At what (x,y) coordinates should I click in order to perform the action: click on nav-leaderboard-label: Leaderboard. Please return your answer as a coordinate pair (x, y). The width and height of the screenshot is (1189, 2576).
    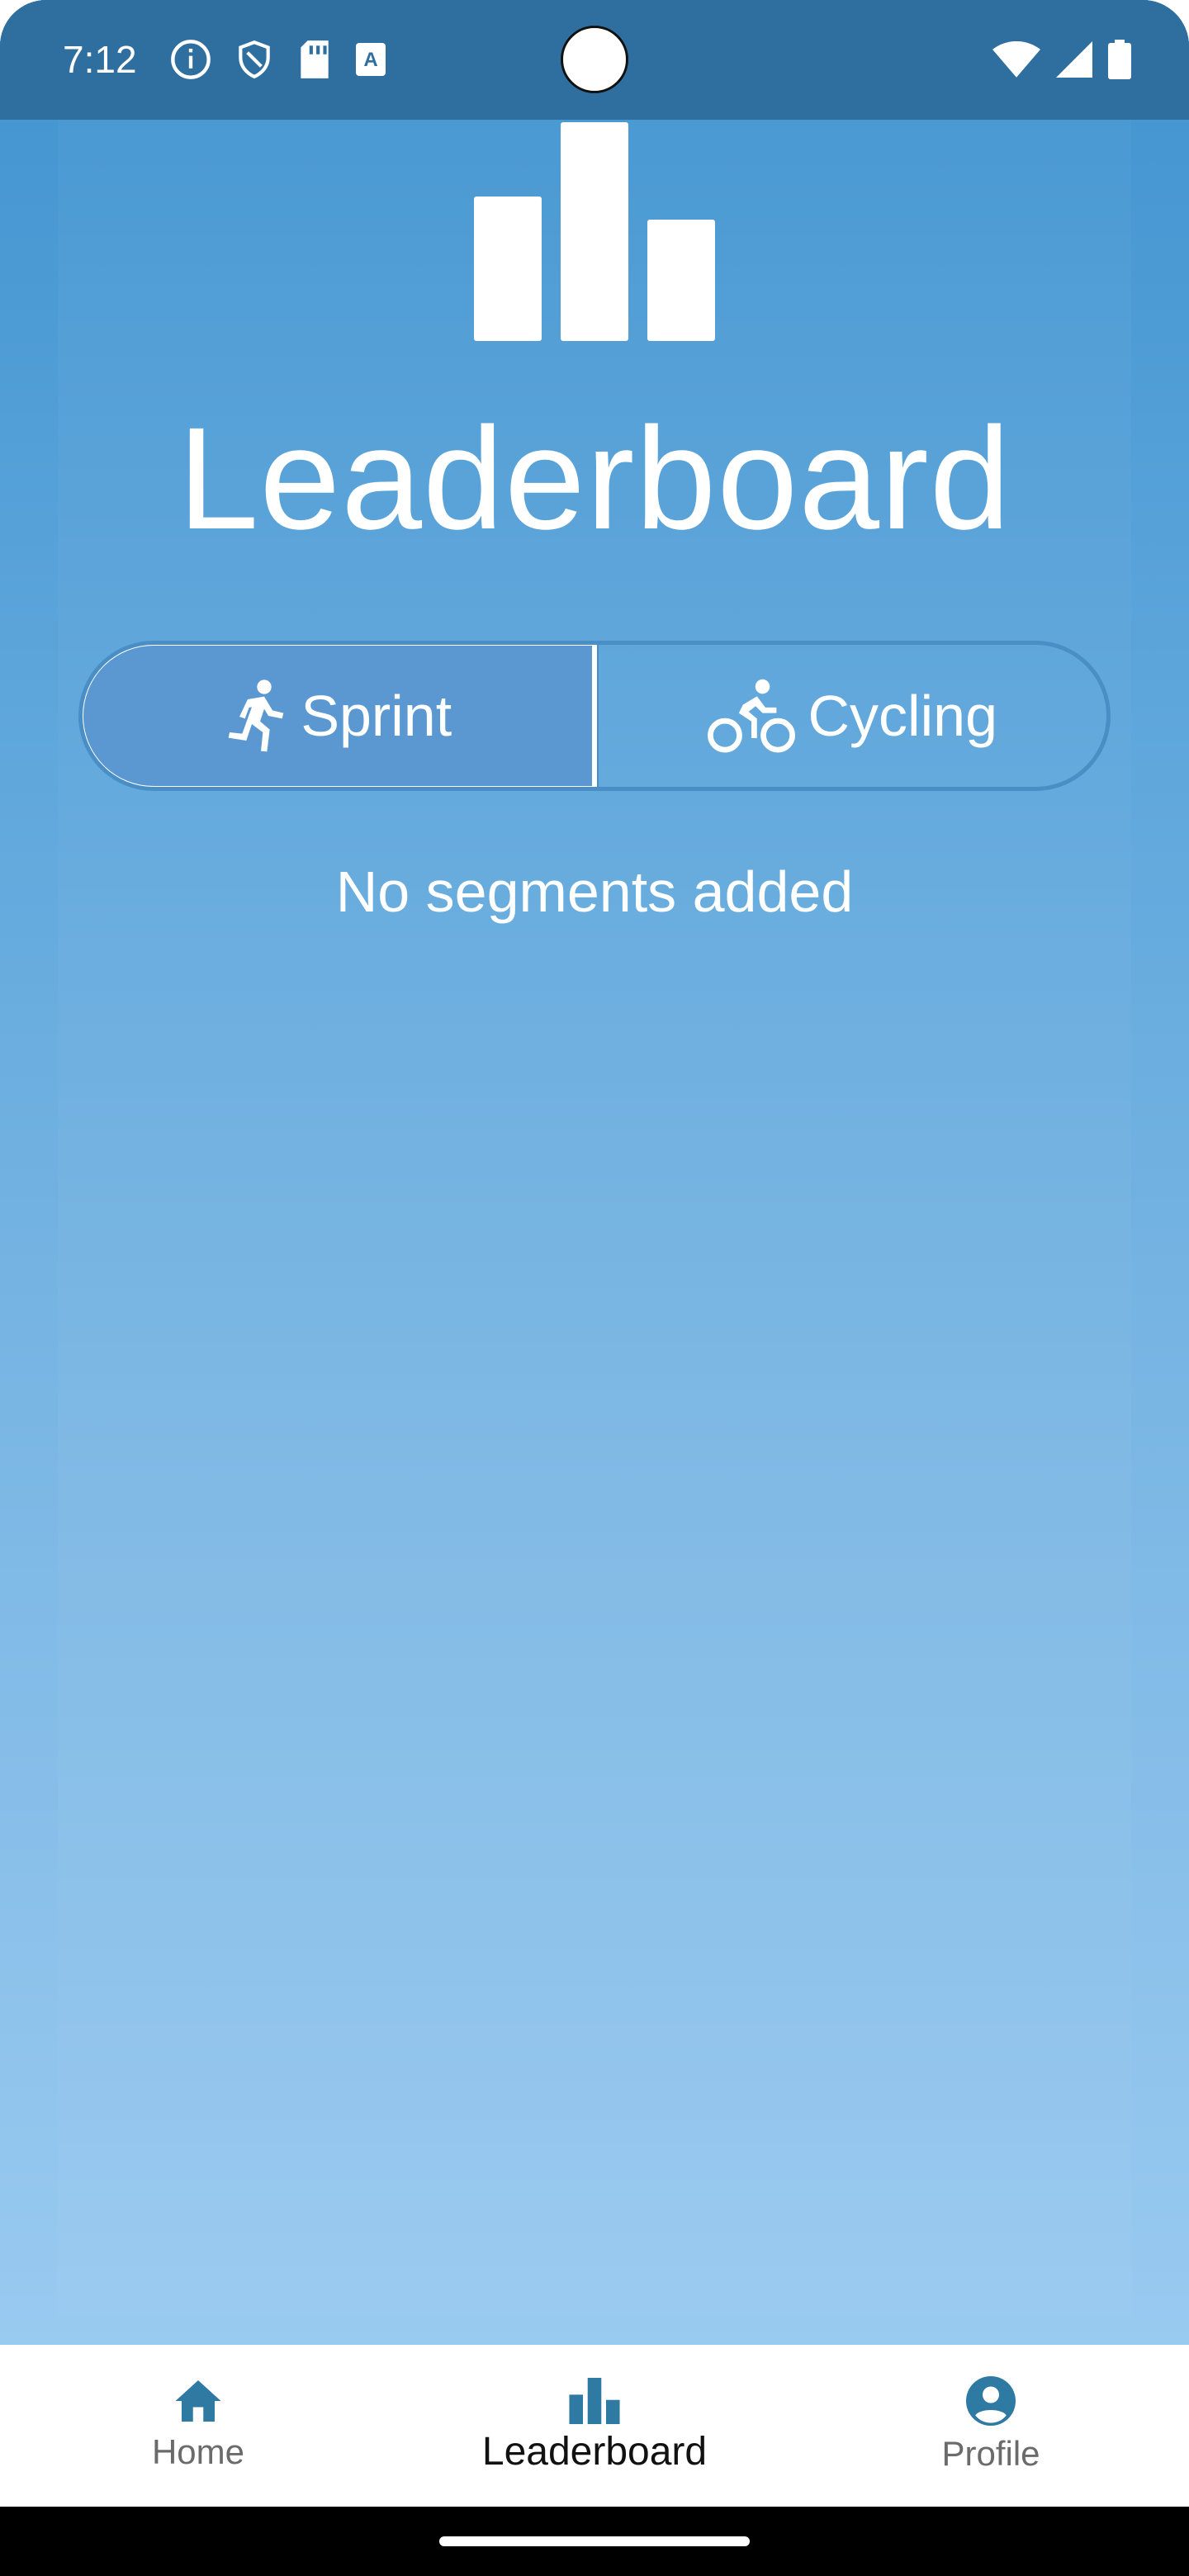
    Looking at the image, I should click on (594, 2452).